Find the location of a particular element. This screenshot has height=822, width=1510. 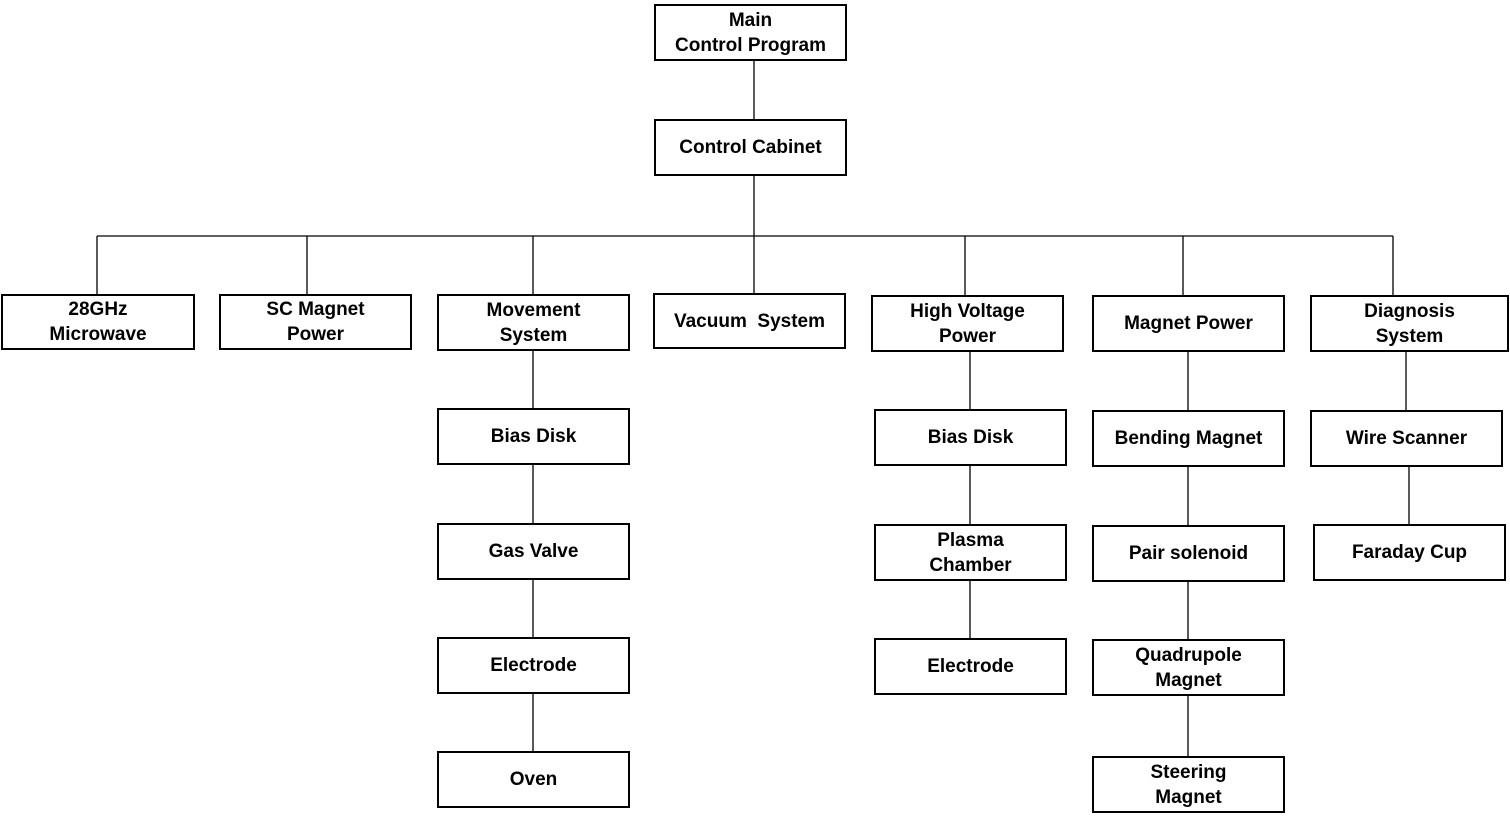

node-high-voltage-power: High Voltage Power is located at coordinates (967, 323).